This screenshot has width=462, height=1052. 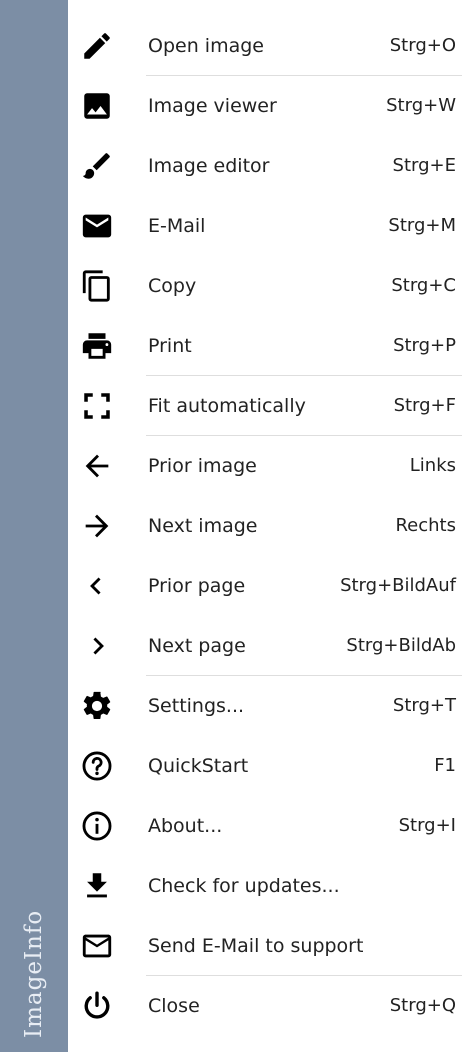 I want to click on menu-item-shortcut: Strg+C, so click(x=423, y=285).